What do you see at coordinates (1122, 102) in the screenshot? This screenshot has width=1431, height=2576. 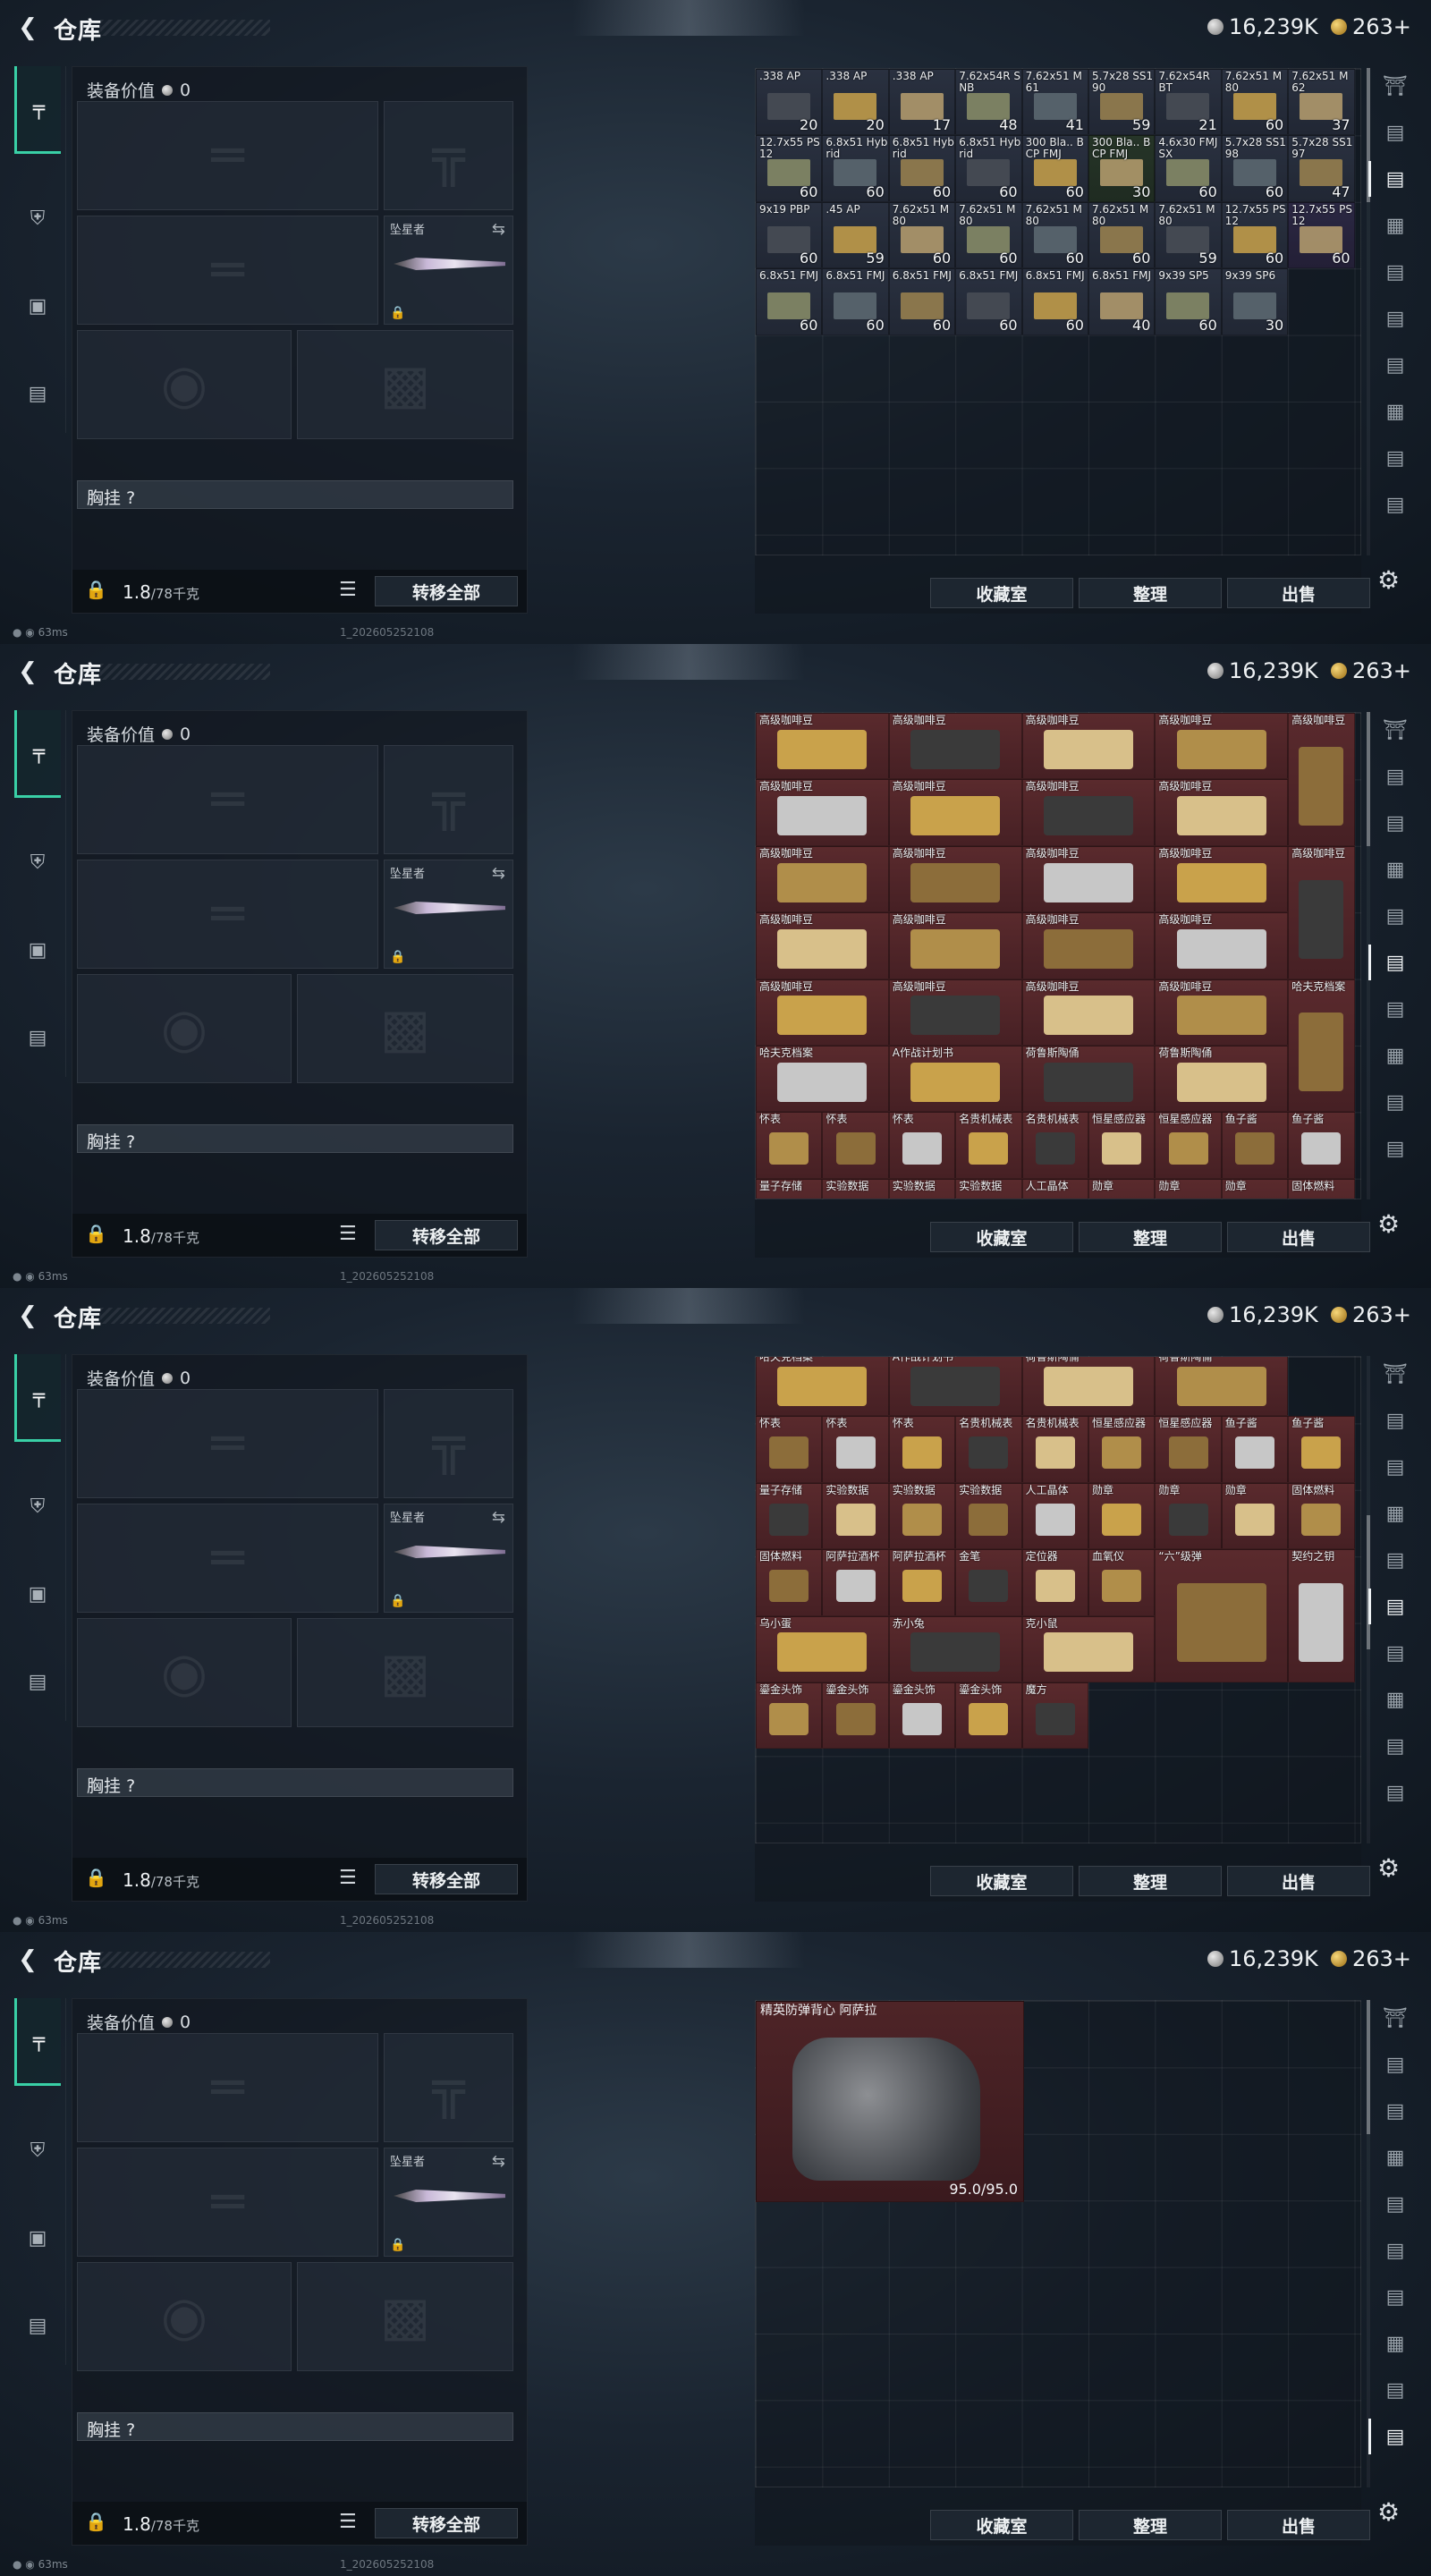 I see `ammo-item: 5.7x28 SS190 59` at bounding box center [1122, 102].